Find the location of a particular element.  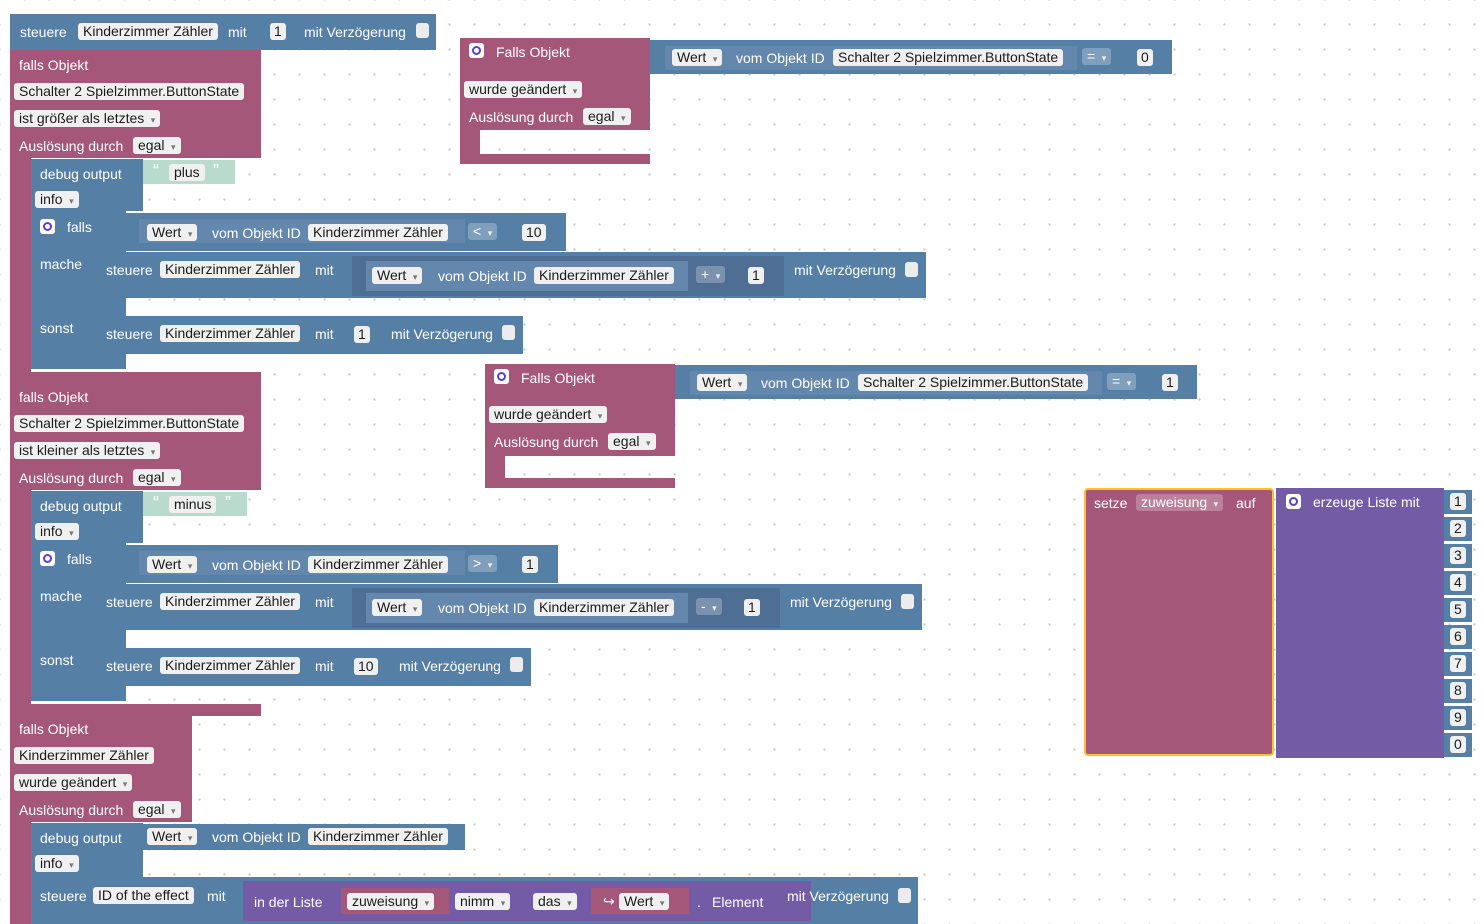

object-id-field: ID of the effect is located at coordinates (143, 895).